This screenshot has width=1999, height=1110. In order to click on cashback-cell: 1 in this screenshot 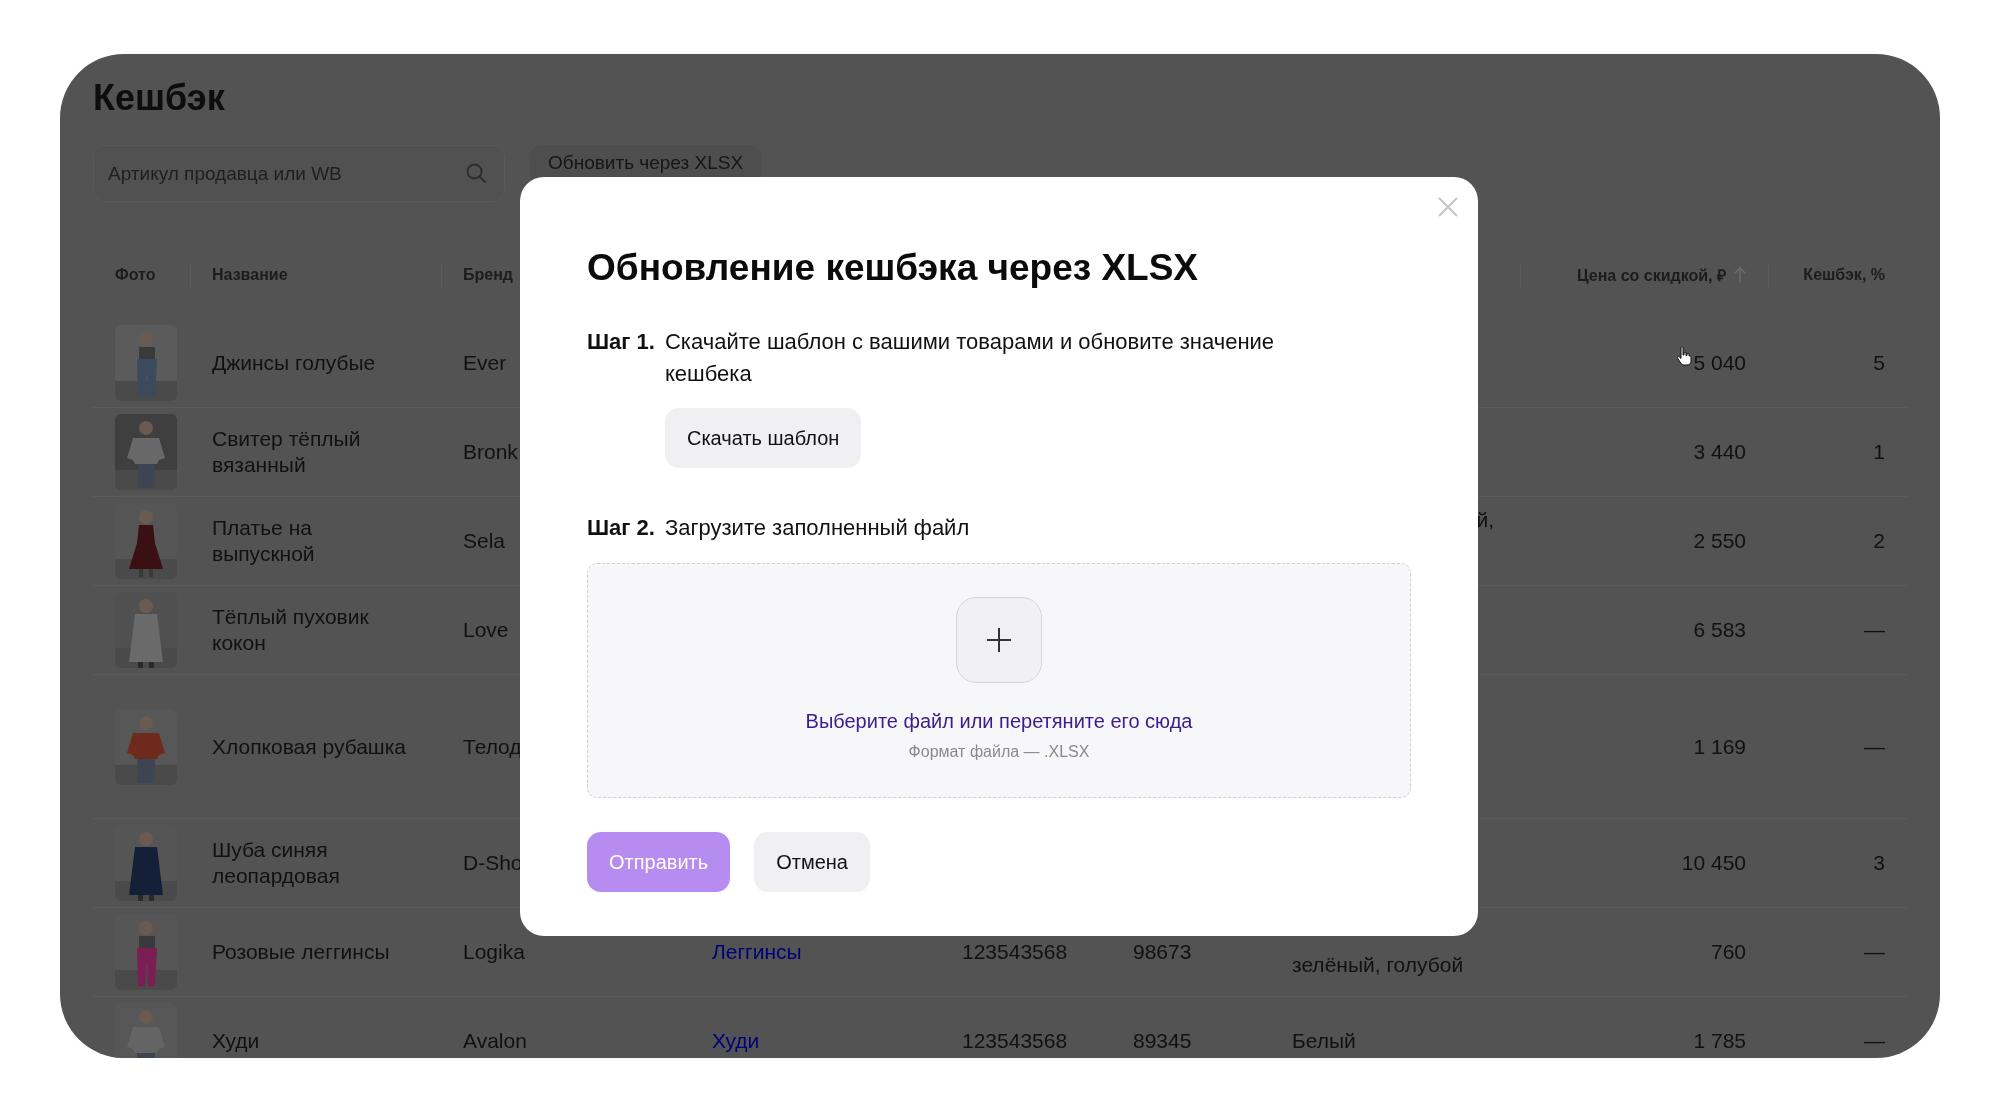, I will do `click(1879, 452)`.